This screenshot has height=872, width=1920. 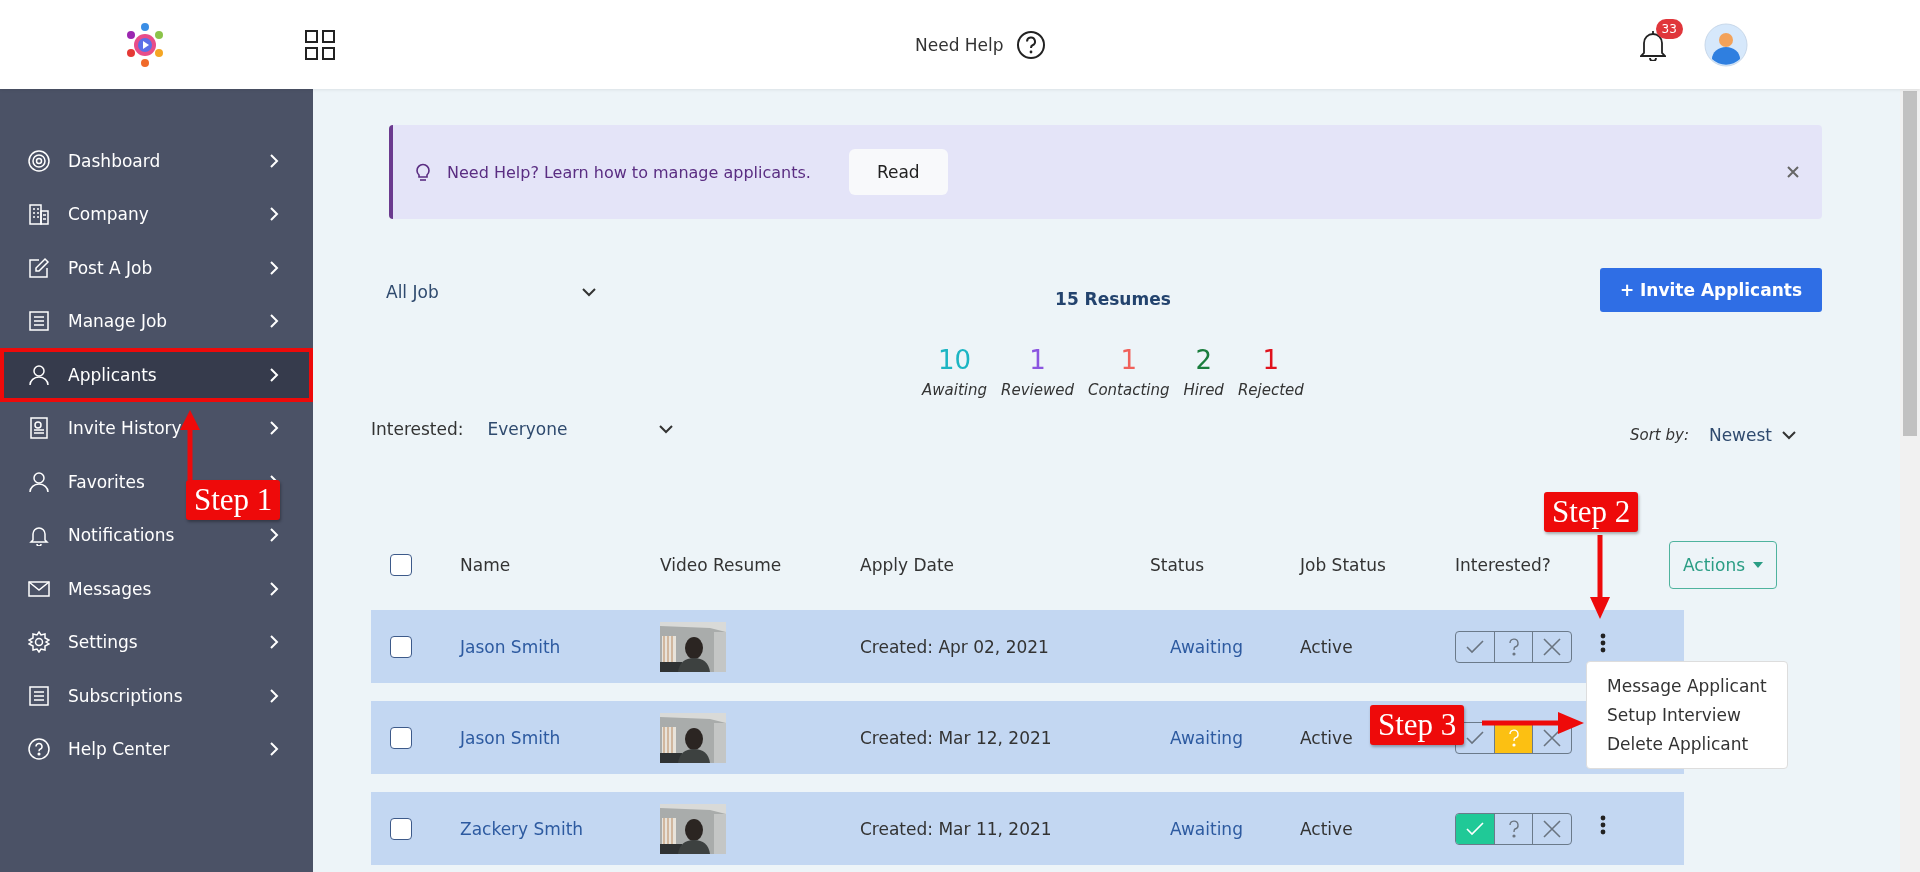 What do you see at coordinates (400, 565) in the screenshot?
I see `select-all-checkbox` at bounding box center [400, 565].